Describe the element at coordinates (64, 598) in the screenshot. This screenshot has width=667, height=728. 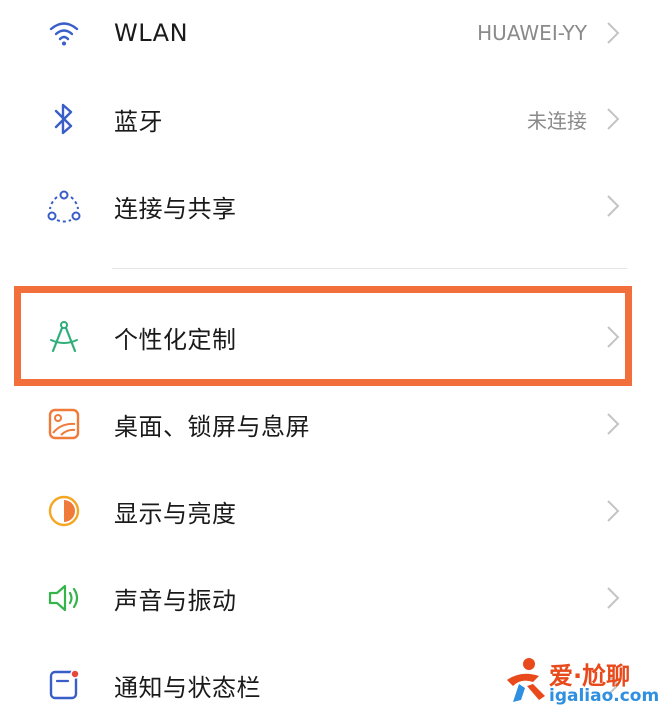
I see `speaker-icon` at that location.